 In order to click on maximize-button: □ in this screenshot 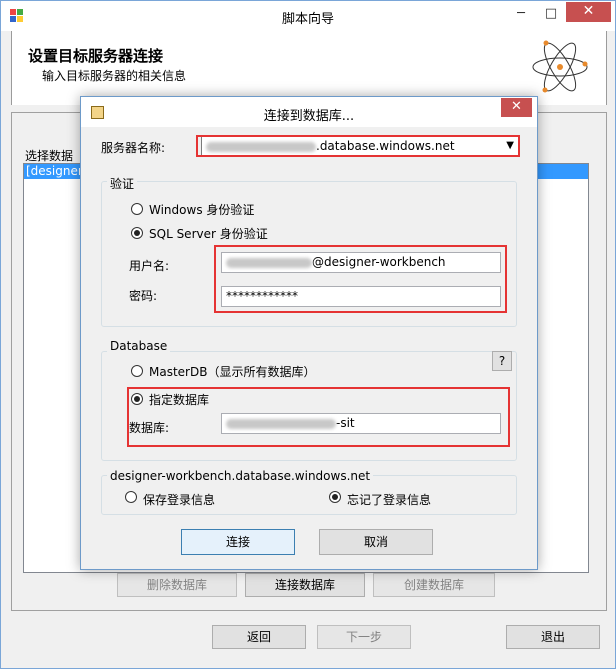, I will do `click(551, 14)`.